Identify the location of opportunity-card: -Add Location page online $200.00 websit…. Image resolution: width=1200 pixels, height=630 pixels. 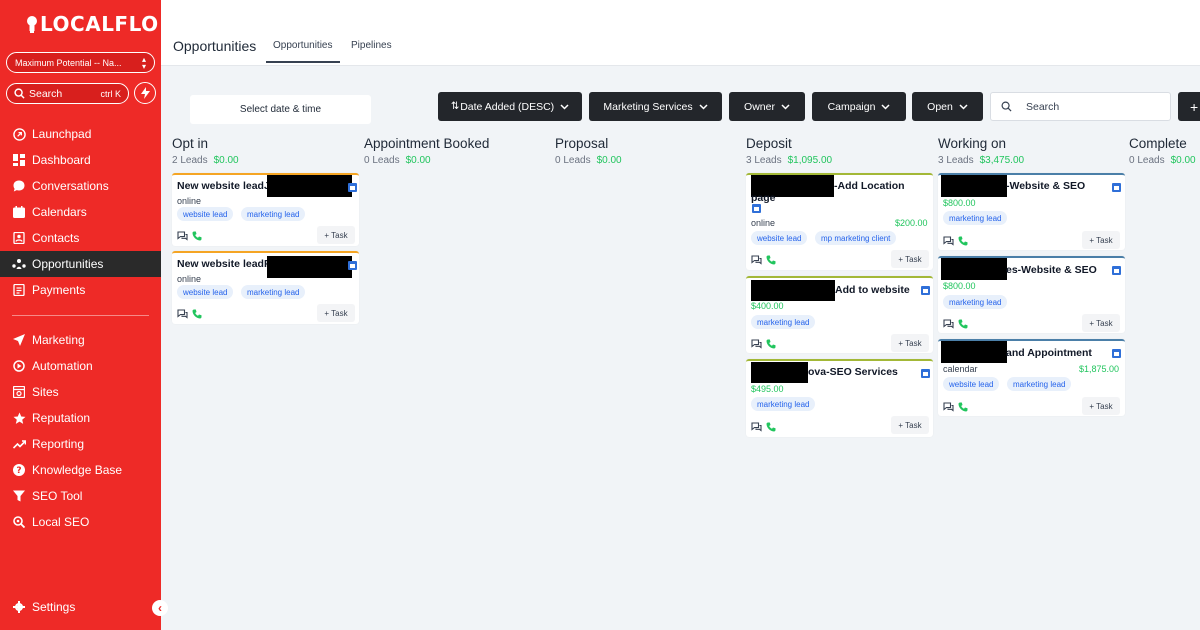
(839, 221).